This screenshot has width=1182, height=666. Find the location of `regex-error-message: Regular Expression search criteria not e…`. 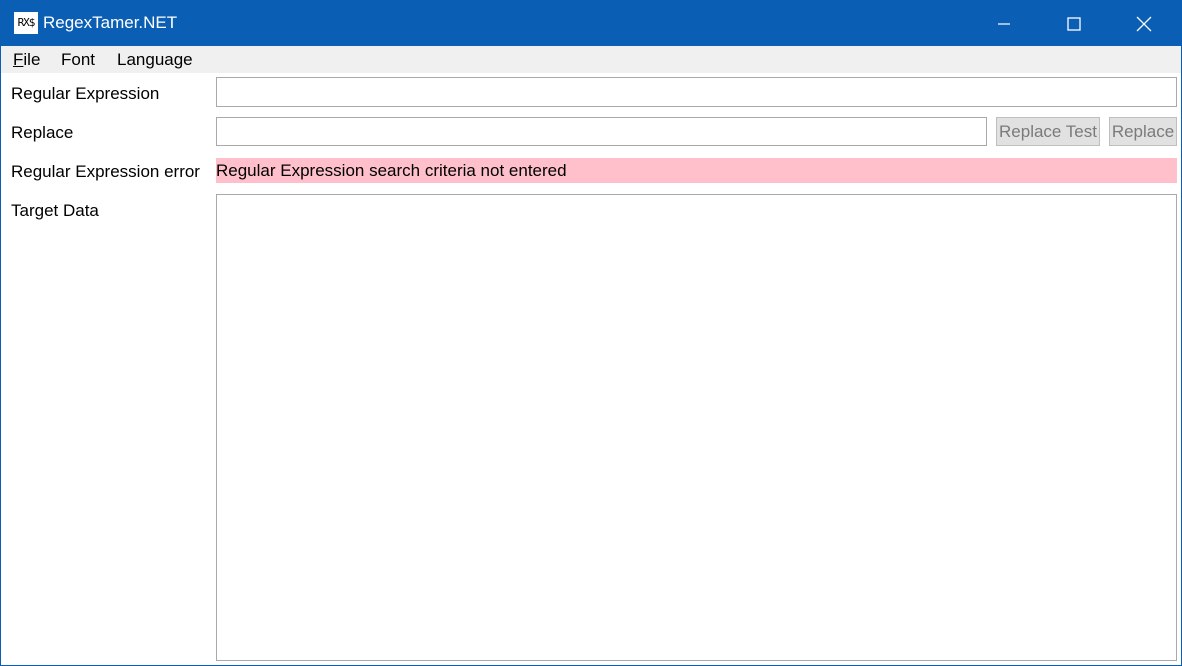

regex-error-message: Regular Expression search criteria not e… is located at coordinates (696, 170).